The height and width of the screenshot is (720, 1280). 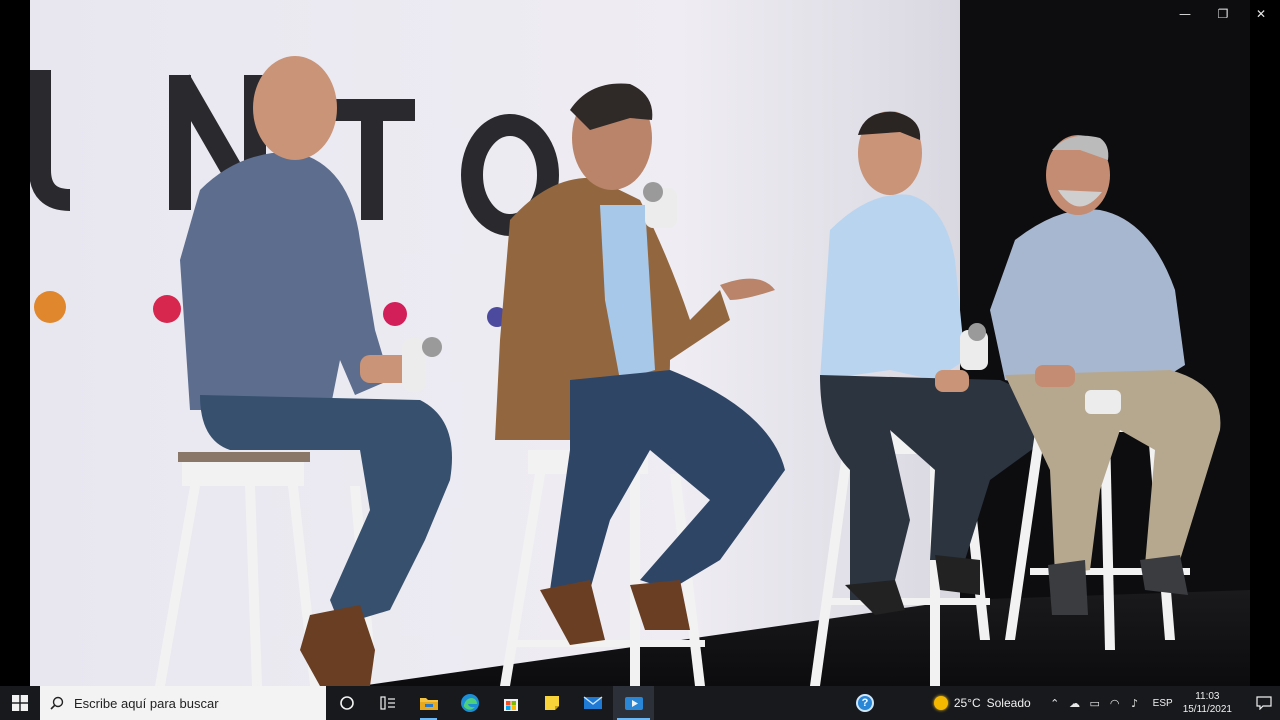 I want to click on battery-icon: ▭, so click(x=1095, y=703).